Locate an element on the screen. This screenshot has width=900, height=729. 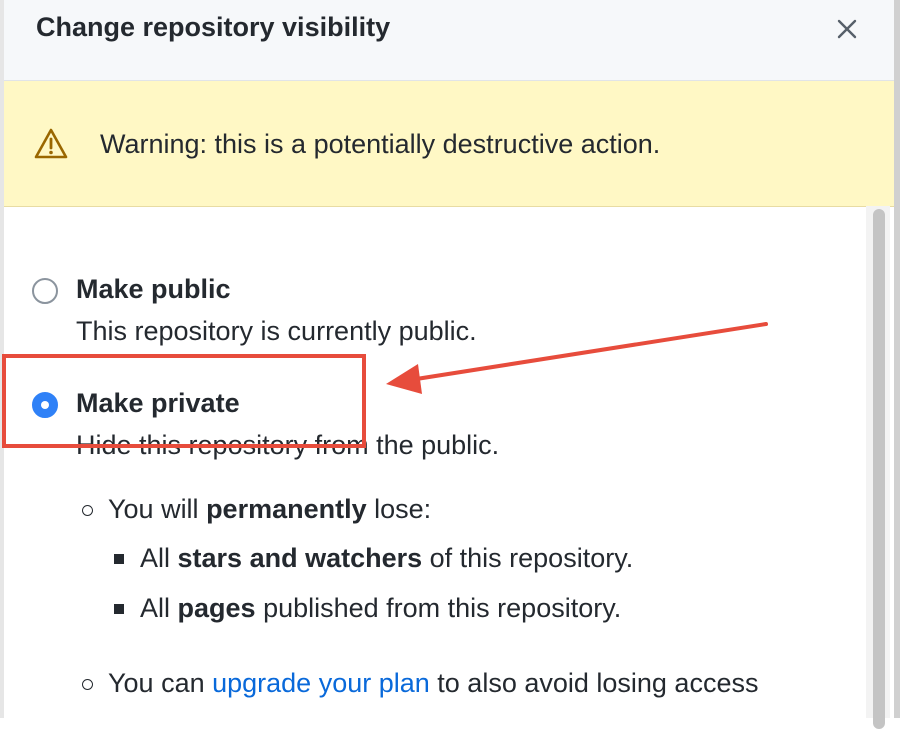
page-edge-right is located at coordinates (897, 359).